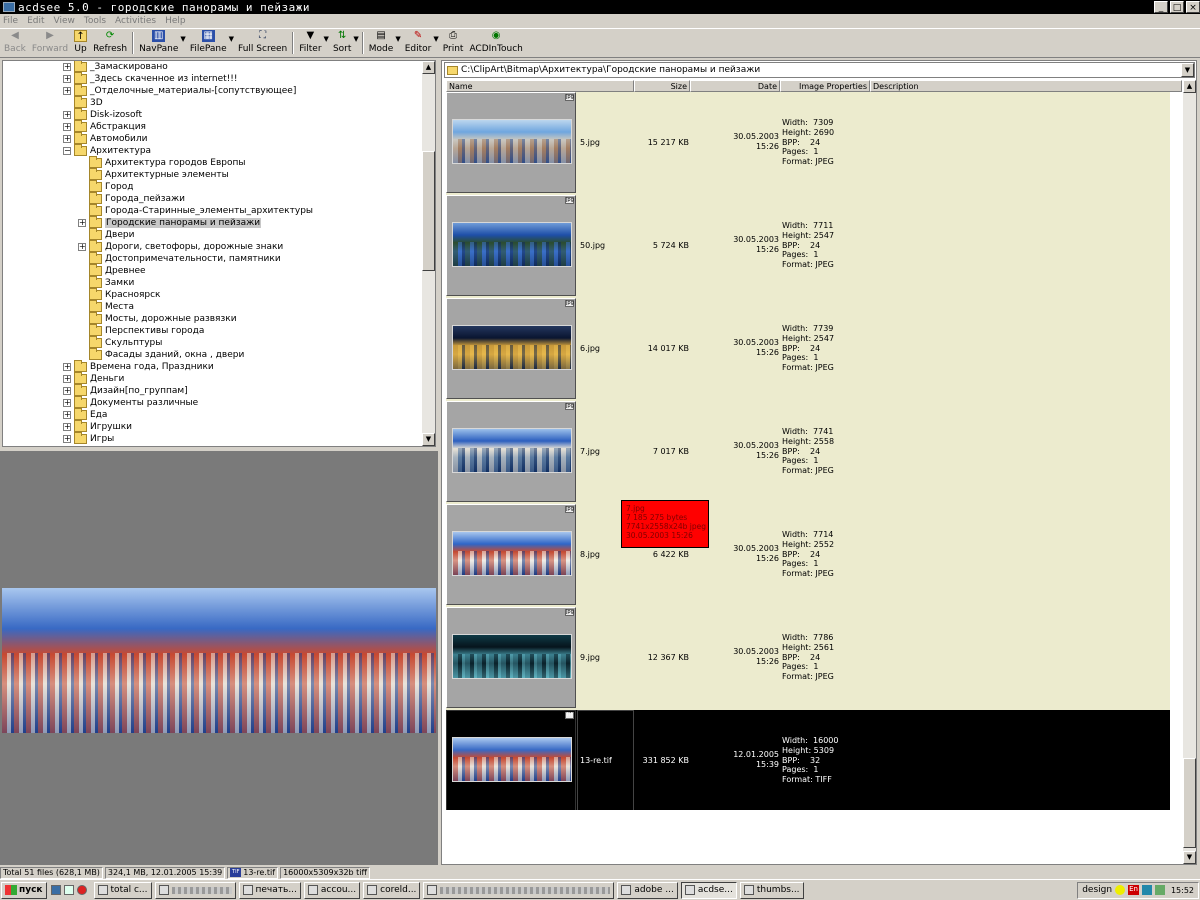  I want to click on scroll-down-icon: ▼, so click(428, 439).